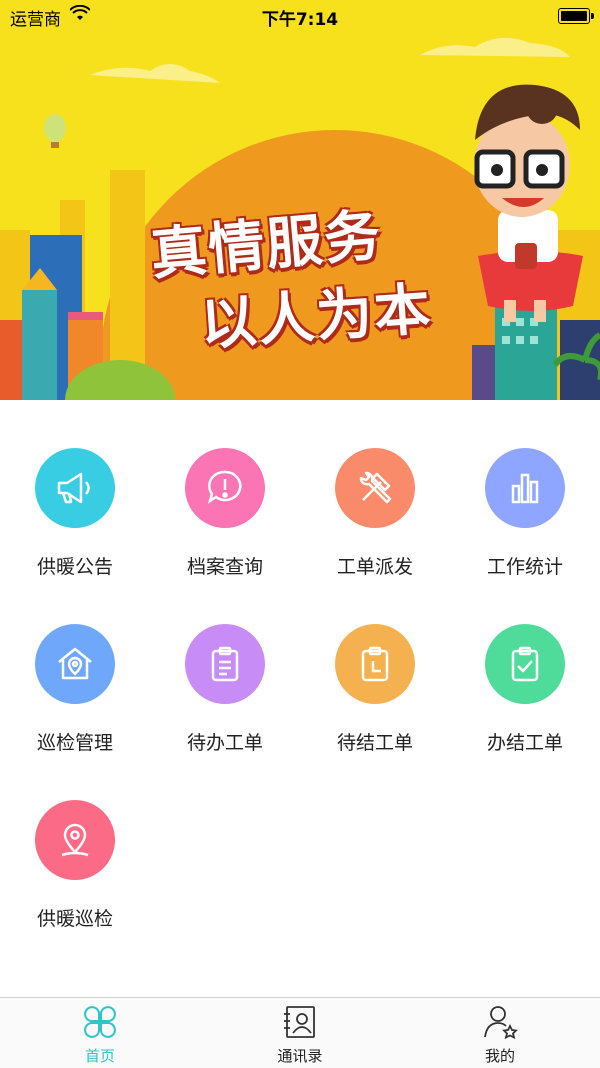  I want to click on menu-item-label: 档案查询, so click(224, 567).